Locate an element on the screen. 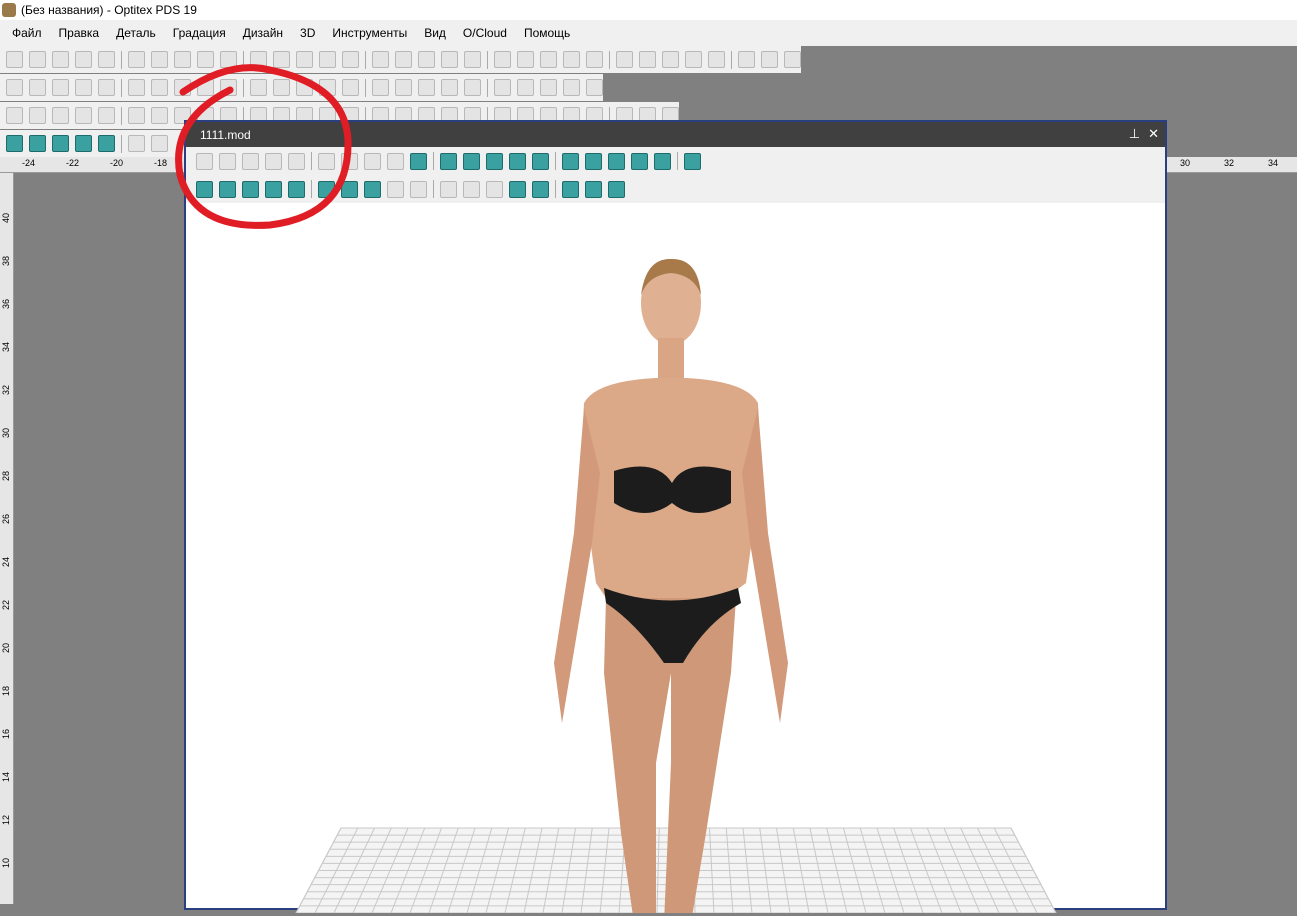  ruler-icon is located at coordinates (494, 161).